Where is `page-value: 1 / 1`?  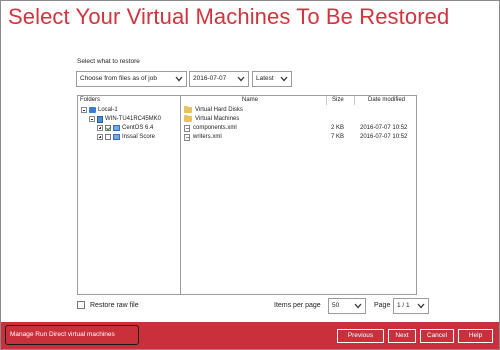 page-value: 1 / 1 is located at coordinates (403, 305).